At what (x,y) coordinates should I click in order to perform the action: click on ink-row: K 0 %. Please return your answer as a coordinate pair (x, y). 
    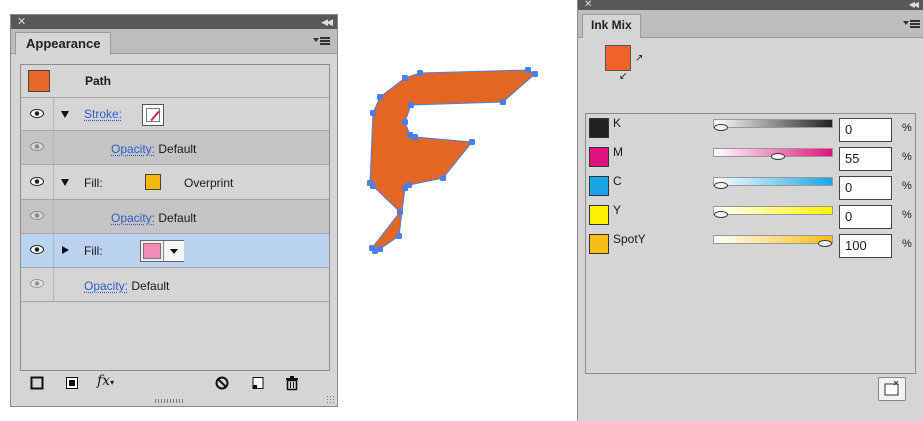
    Looking at the image, I should click on (750, 130).